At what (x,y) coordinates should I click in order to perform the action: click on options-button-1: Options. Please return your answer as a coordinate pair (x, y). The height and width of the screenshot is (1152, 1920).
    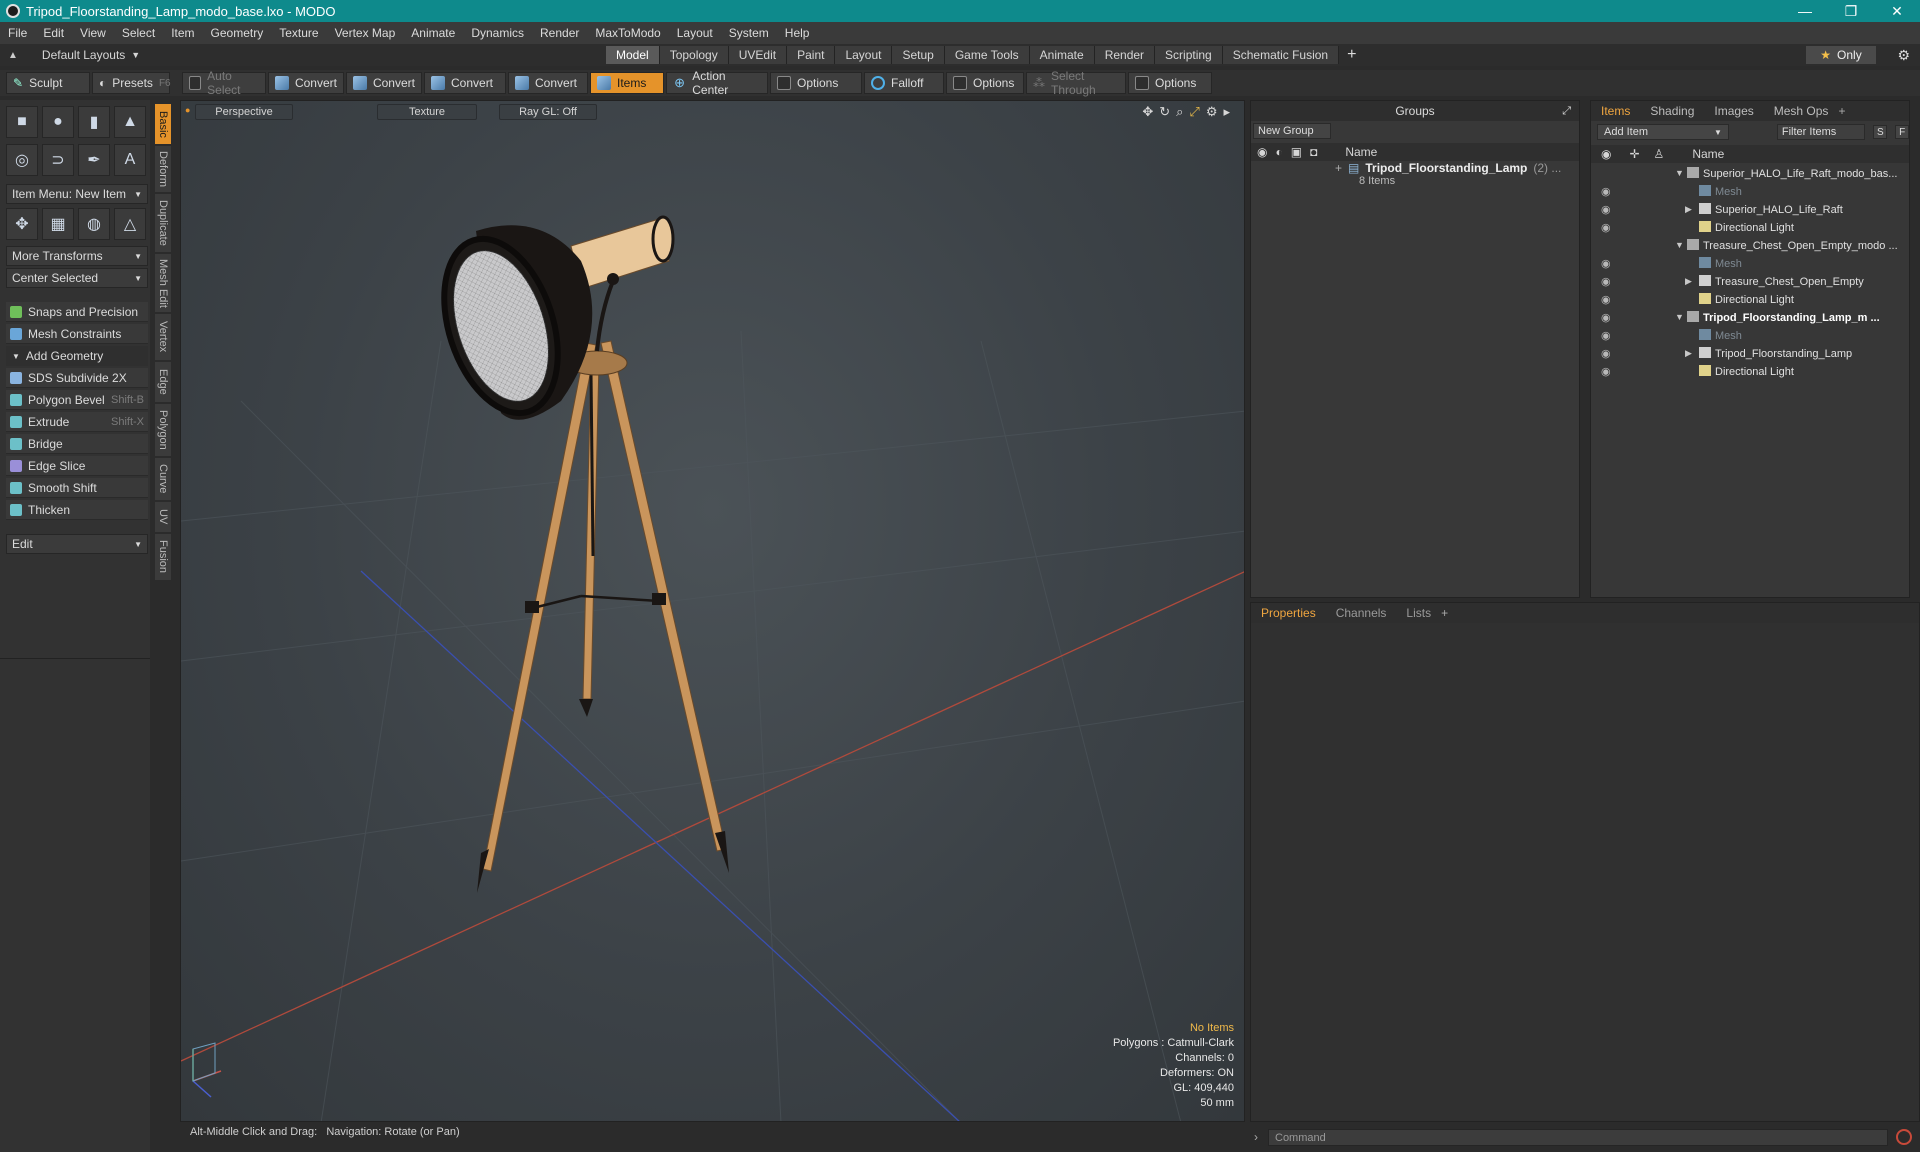
    Looking at the image, I should click on (816, 83).